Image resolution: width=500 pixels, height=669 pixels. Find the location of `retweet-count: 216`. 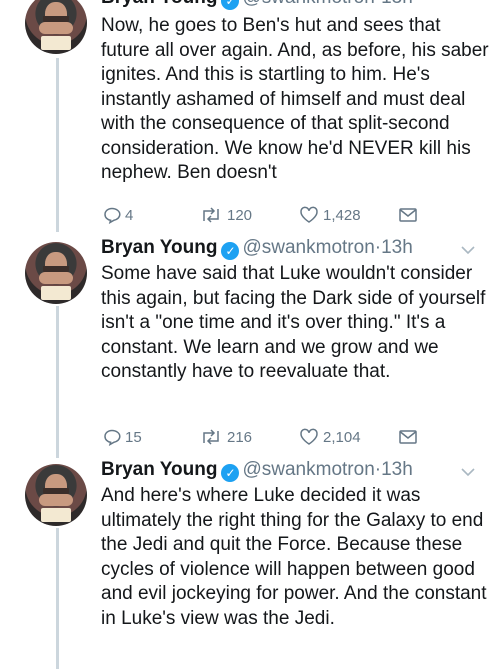

retweet-count: 216 is located at coordinates (240, 437).